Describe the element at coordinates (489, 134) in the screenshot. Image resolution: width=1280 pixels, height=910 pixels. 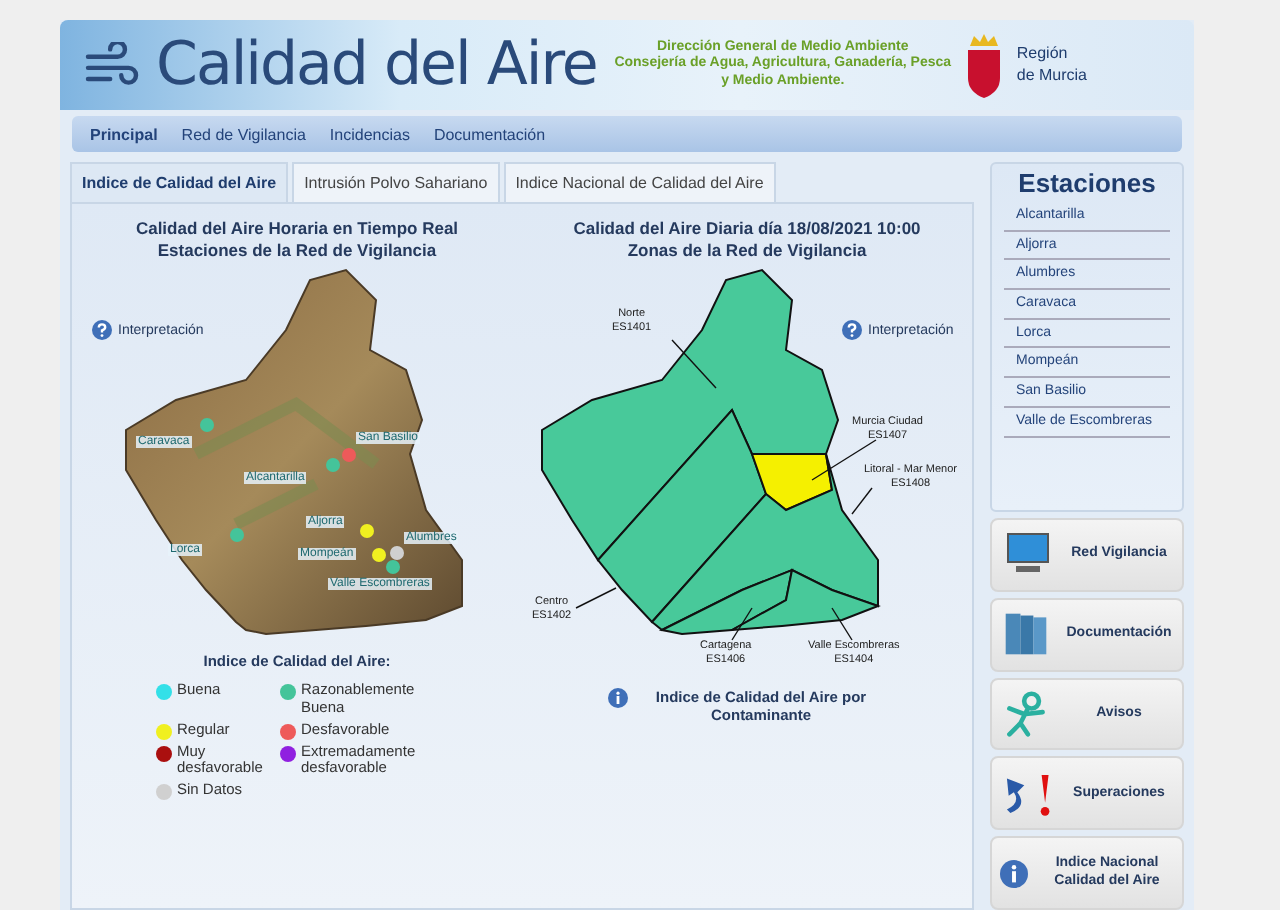
I see `menu-item: Documentación` at that location.